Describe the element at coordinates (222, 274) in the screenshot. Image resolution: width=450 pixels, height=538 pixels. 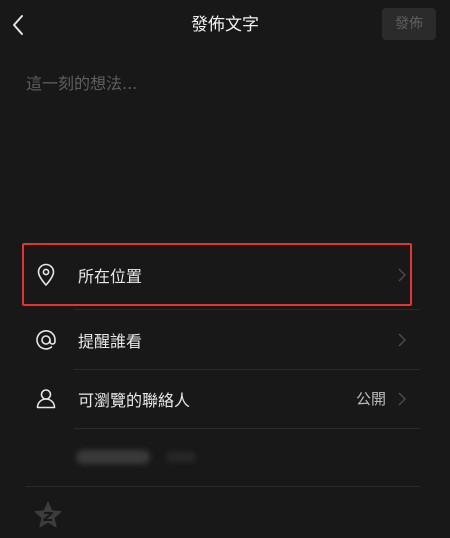
I see `location-option: 所在位置` at that location.